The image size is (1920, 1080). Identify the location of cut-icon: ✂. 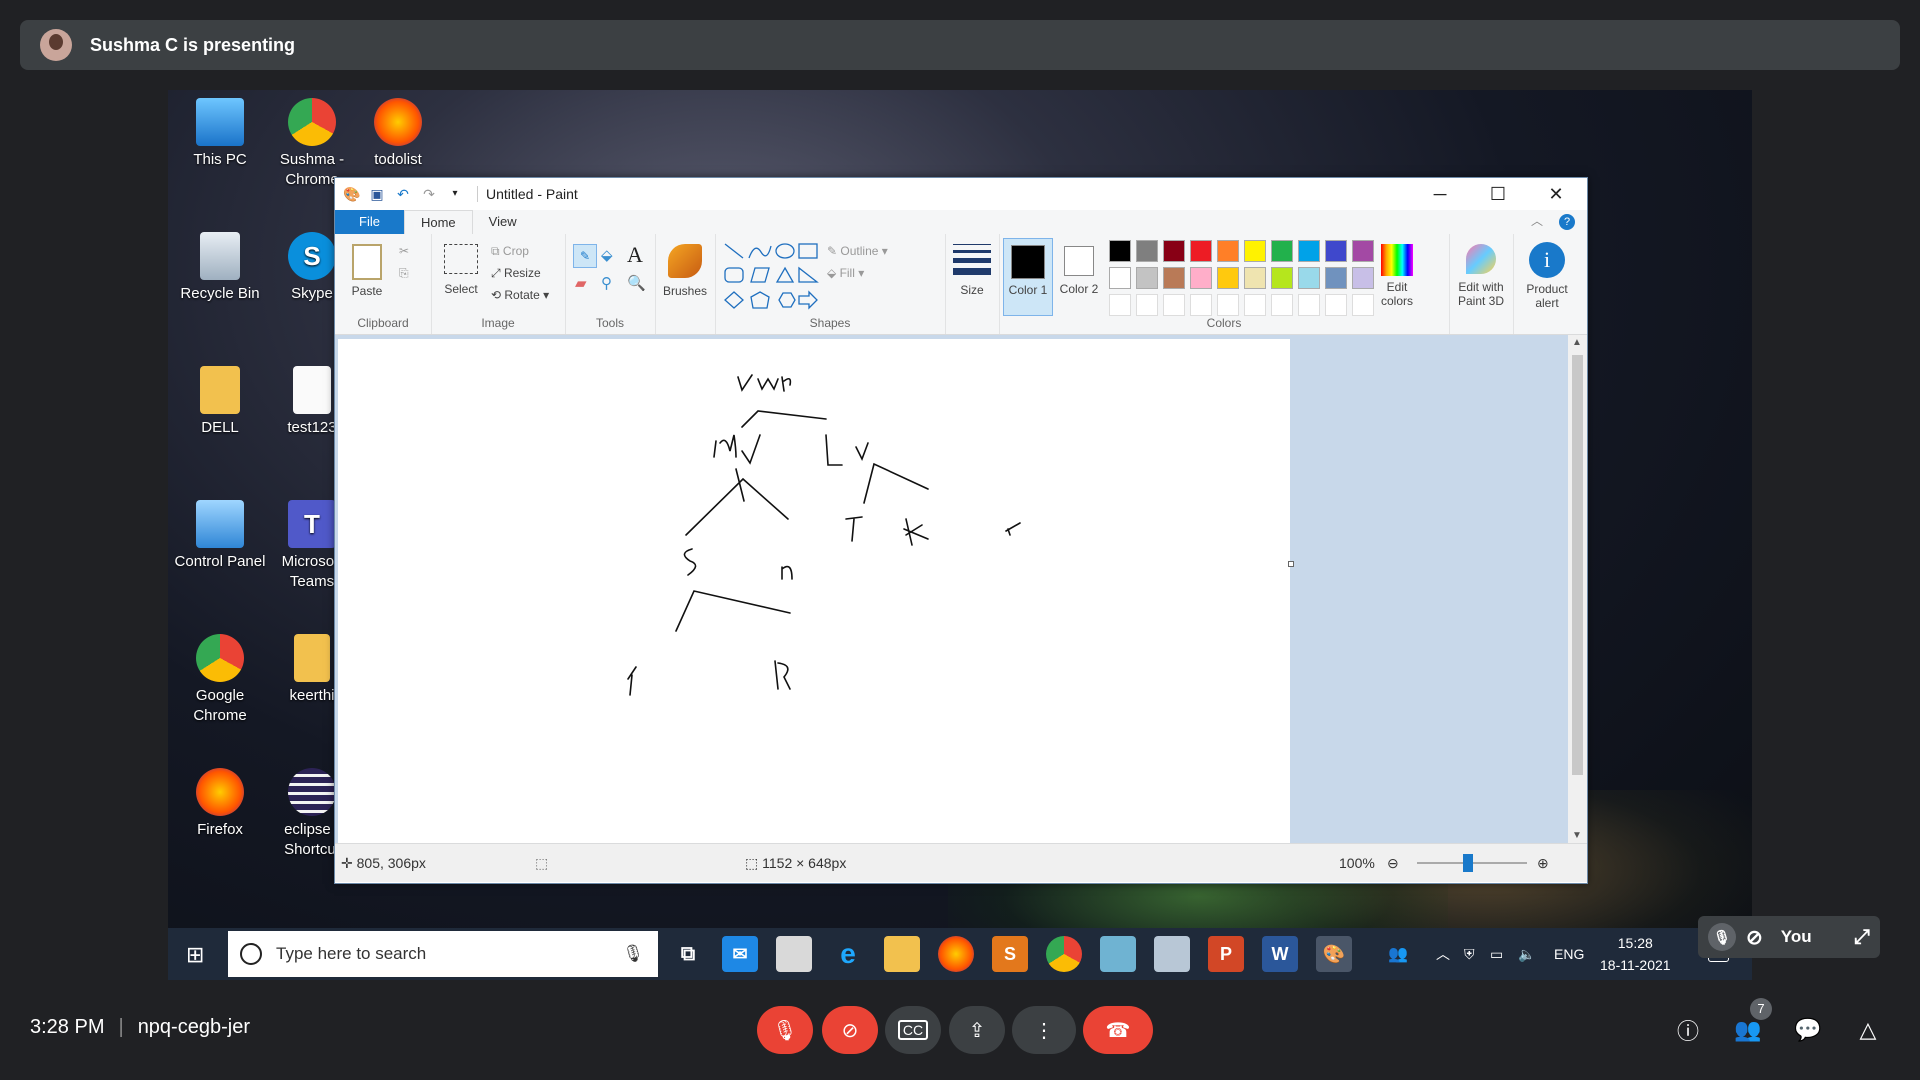
(404, 251).